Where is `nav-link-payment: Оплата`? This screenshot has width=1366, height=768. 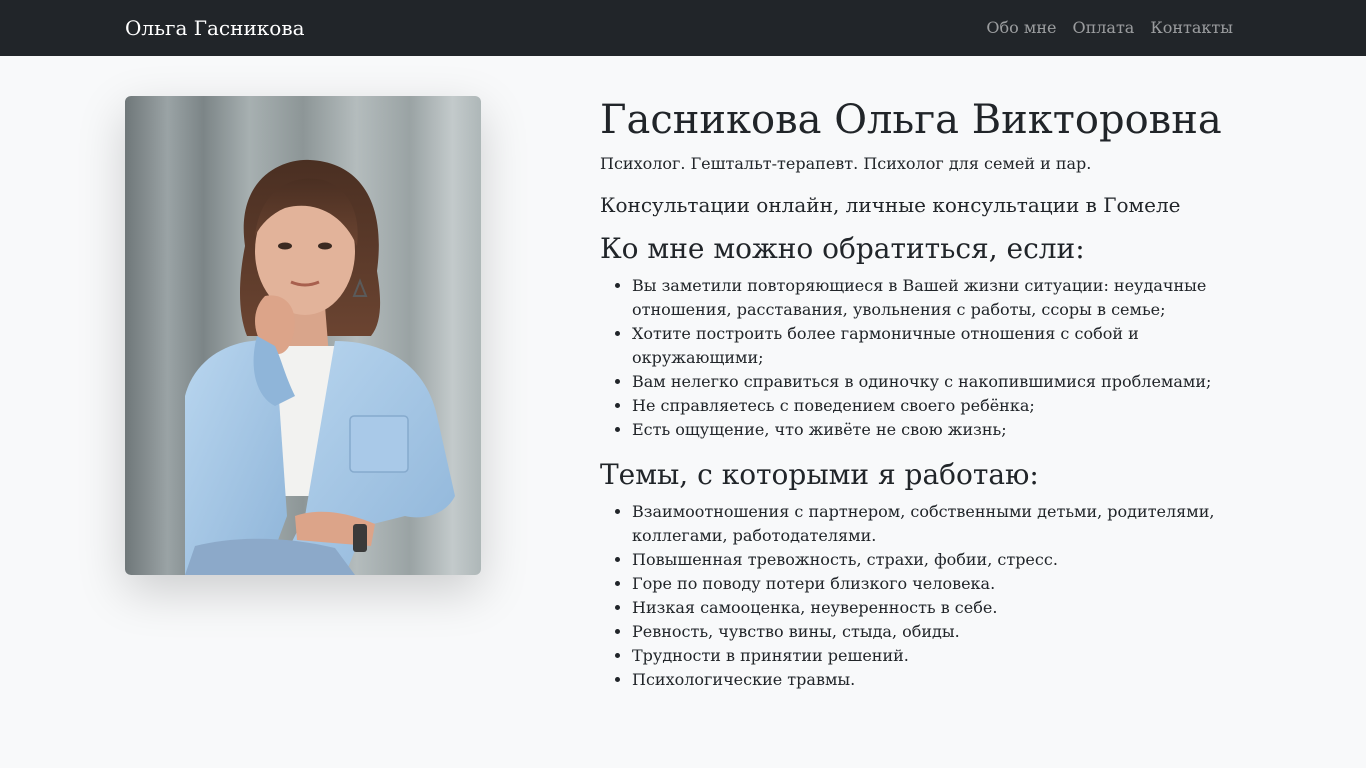 nav-link-payment: Оплата is located at coordinates (1103, 28).